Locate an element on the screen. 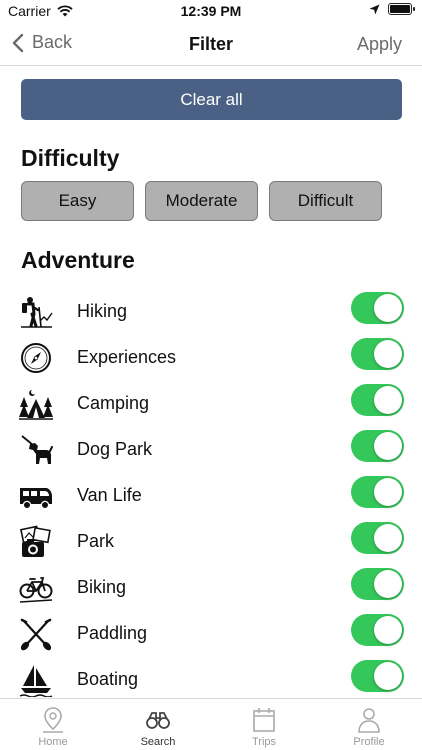  adventure-row-van-life: Van Life is located at coordinates (211, 498).